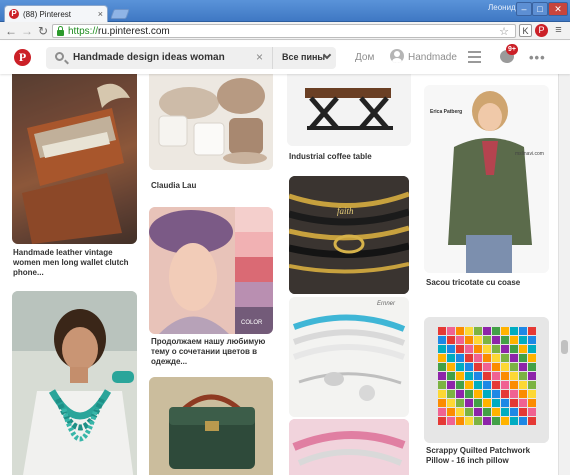  Describe the element at coordinates (529, 154) in the screenshot. I see `site-watermark: mslinavi.com` at that location.